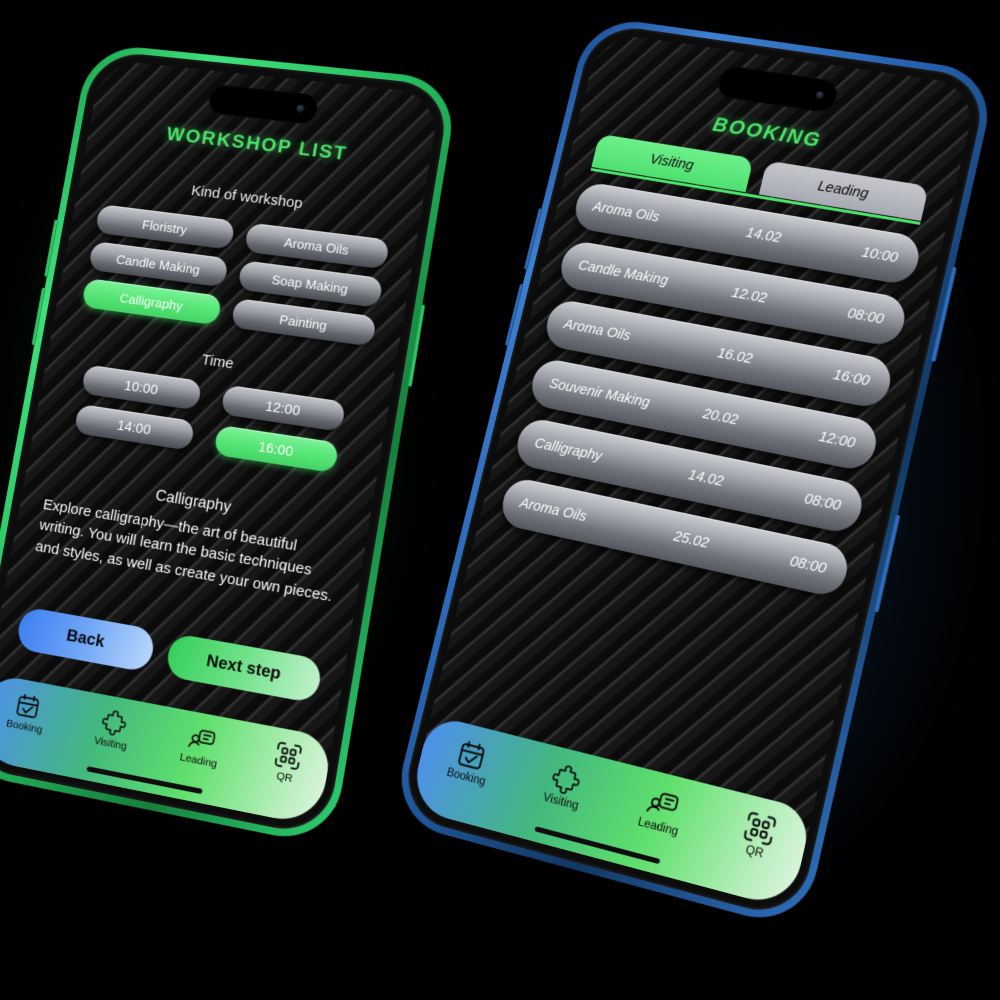 This screenshot has width=1000, height=1000. What do you see at coordinates (568, 450) in the screenshot?
I see `booking-row-name: Calligraphy` at bounding box center [568, 450].